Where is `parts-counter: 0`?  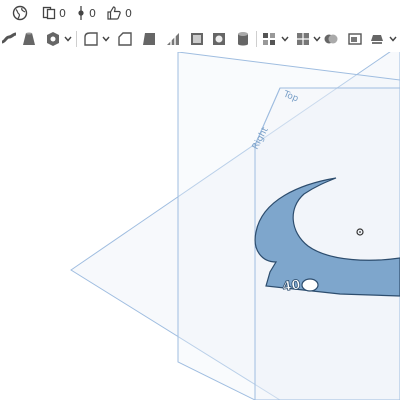 parts-counter: 0 is located at coordinates (54, 13).